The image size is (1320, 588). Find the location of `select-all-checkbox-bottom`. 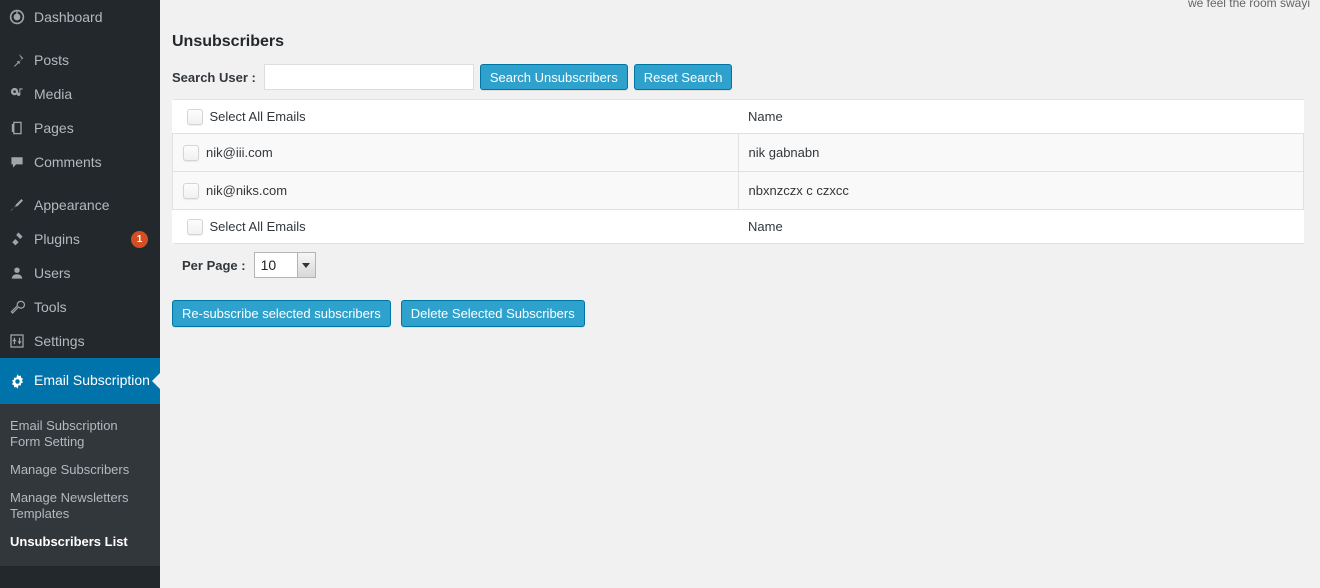

select-all-checkbox-bottom is located at coordinates (194, 226).